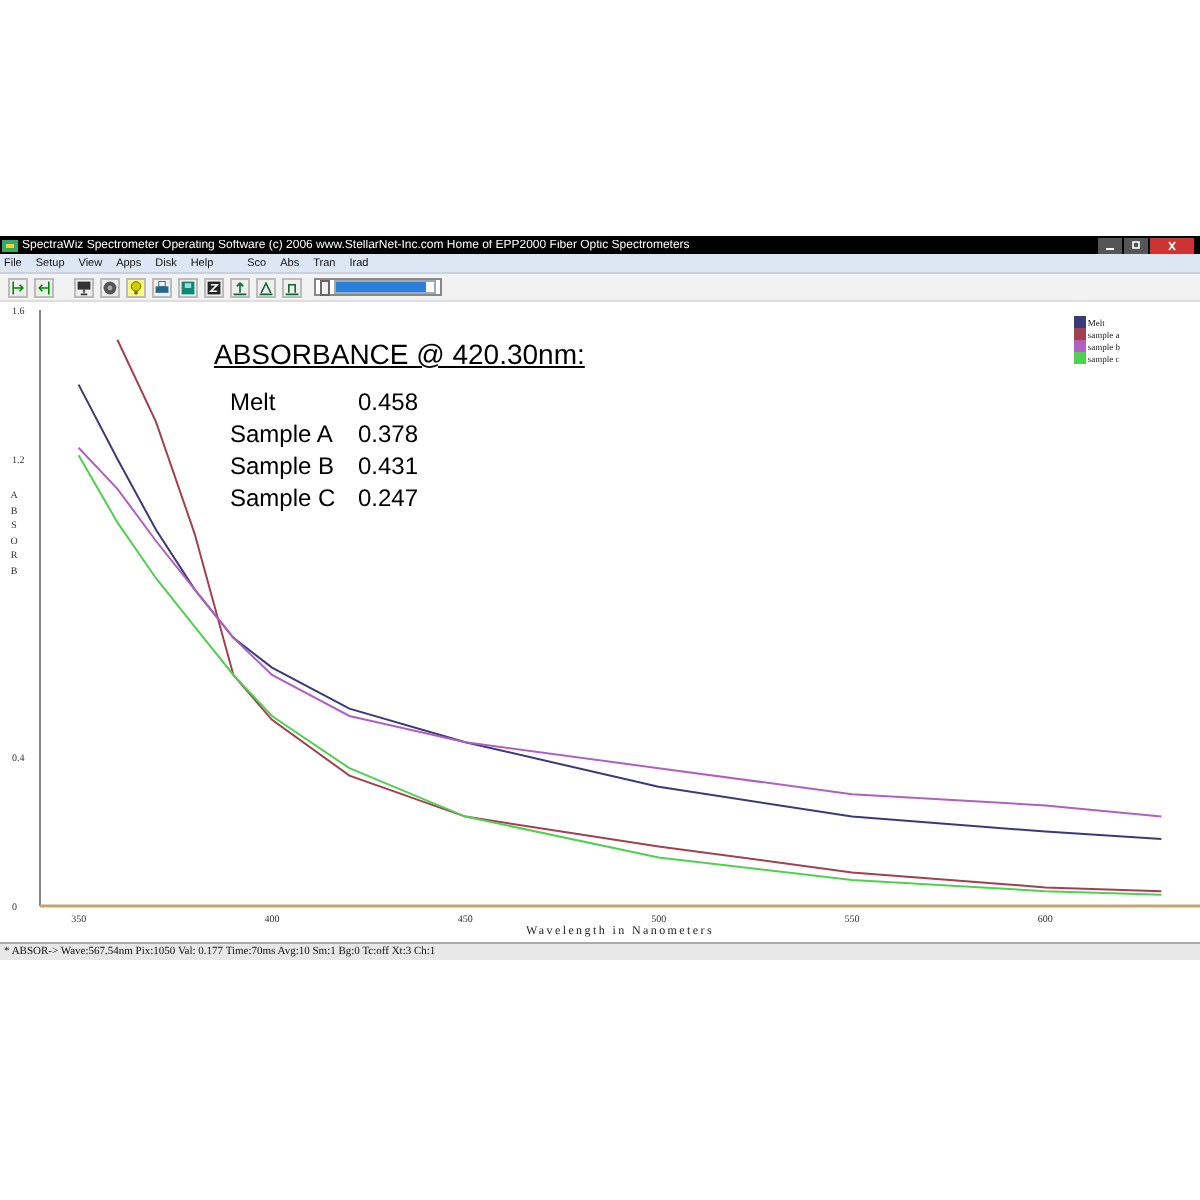 This screenshot has width=1200, height=1200. I want to click on absorbance-value: 0.378, so click(389, 434).